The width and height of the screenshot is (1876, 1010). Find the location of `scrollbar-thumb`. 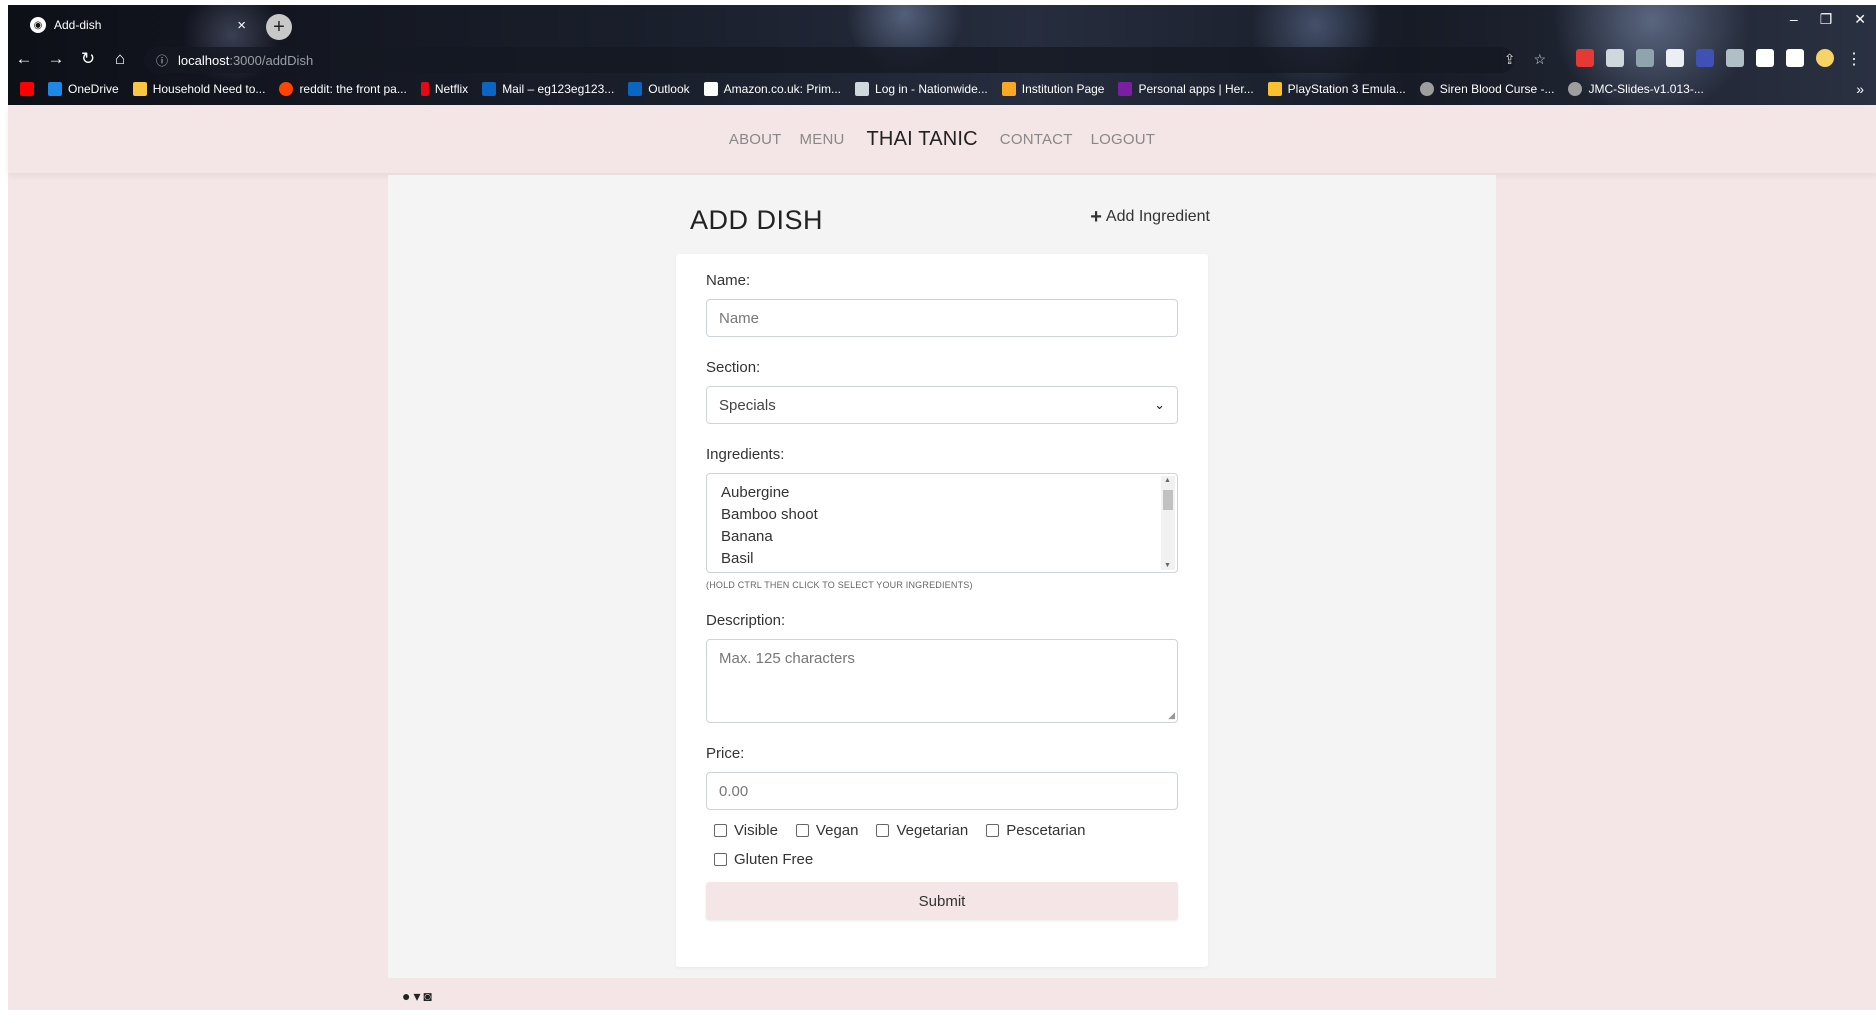

scrollbar-thumb is located at coordinates (1168, 500).